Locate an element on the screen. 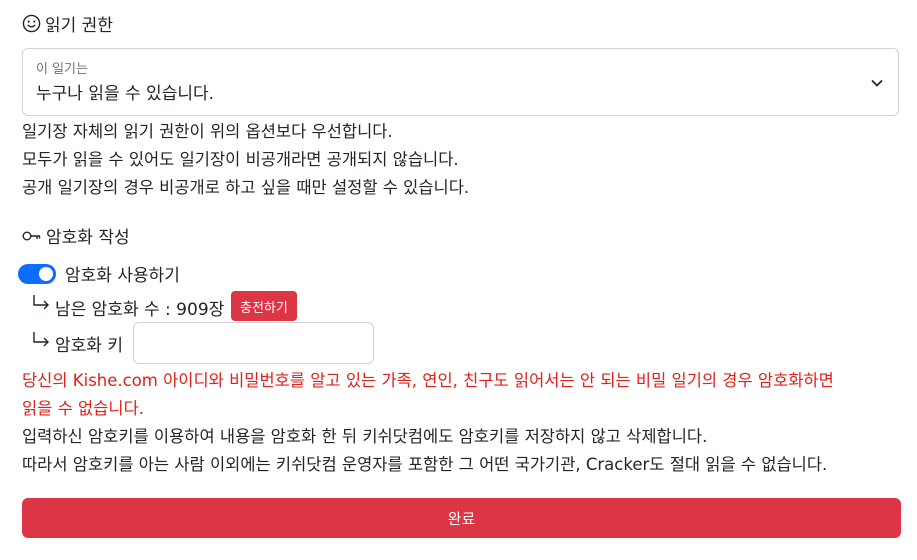  encryption-title: 암호화 작성 is located at coordinates (88, 238).